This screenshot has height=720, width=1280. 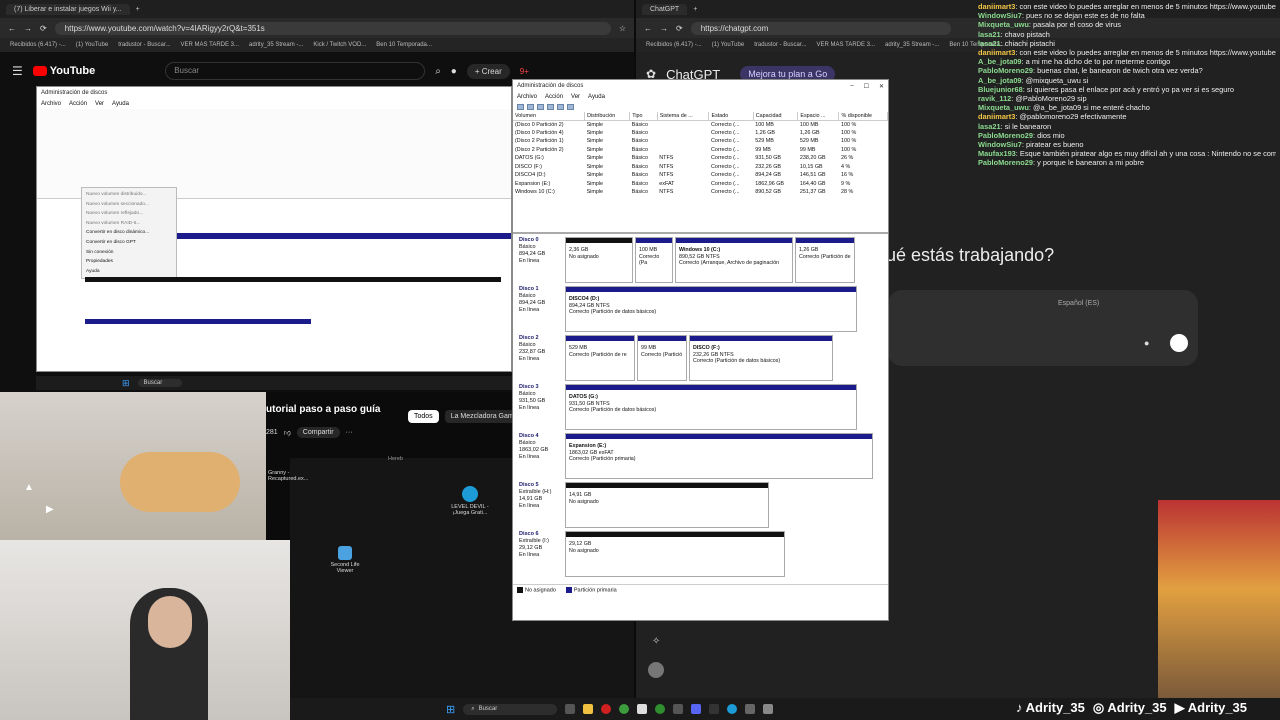 I want to click on list-view-icon, so click(x=540, y=107).